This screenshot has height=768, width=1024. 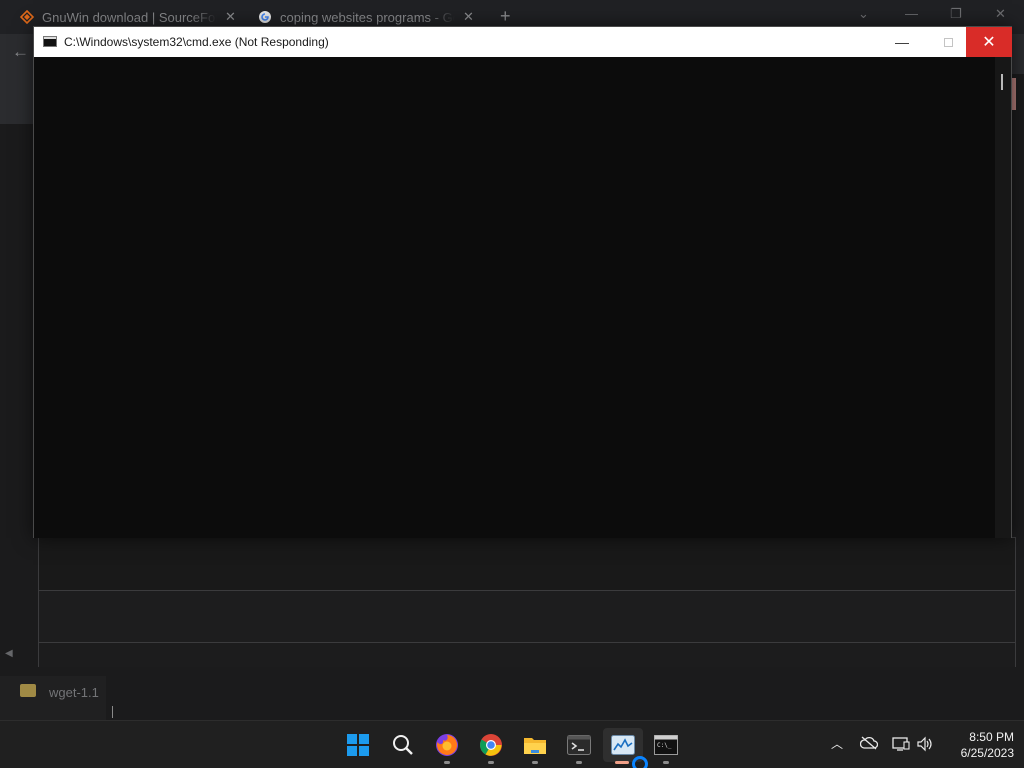 I want to click on taskbar-firefox, so click(x=447, y=745).